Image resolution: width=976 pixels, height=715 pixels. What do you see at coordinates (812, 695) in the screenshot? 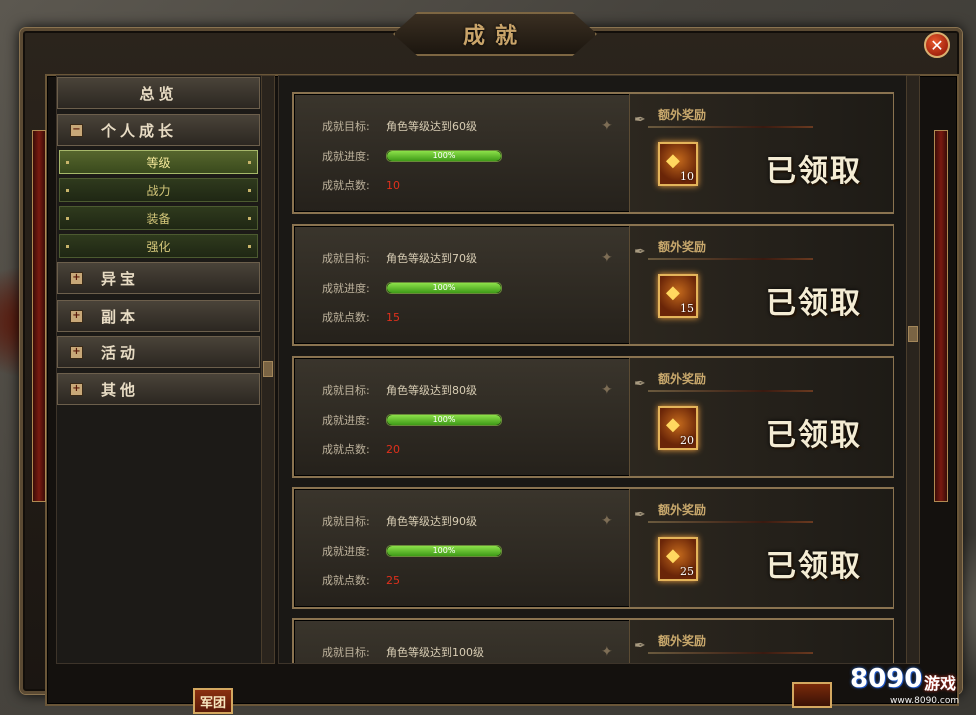
I see `corner-button` at bounding box center [812, 695].